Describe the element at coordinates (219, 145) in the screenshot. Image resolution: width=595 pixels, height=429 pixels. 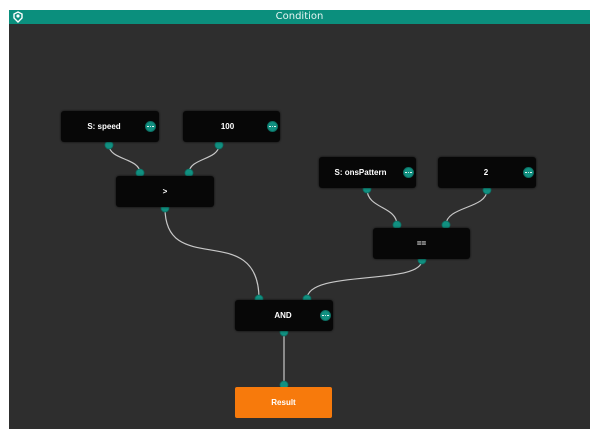
I see `port-100-out` at that location.